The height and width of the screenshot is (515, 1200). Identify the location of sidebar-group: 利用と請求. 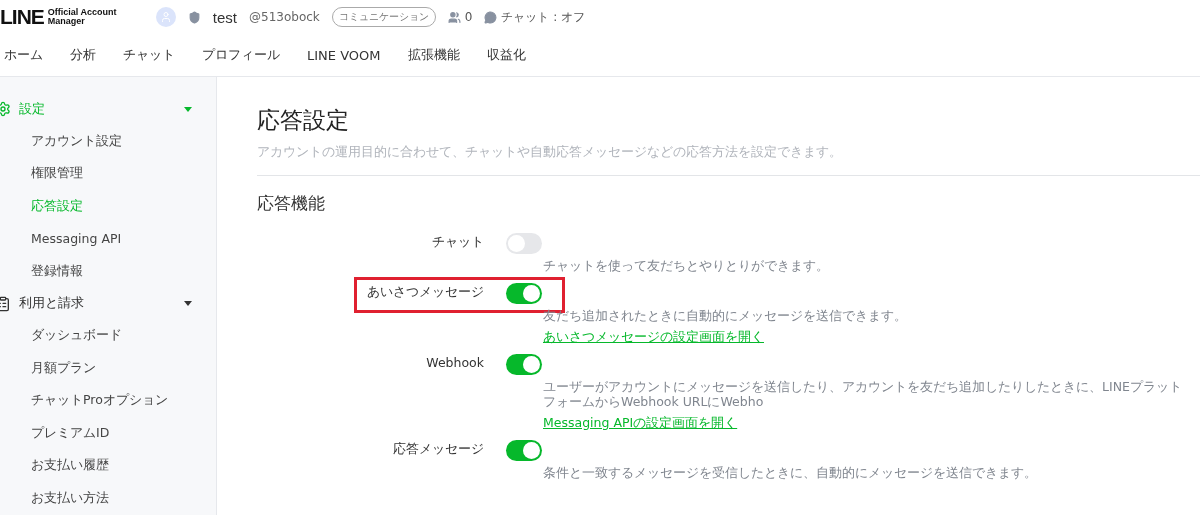
(108, 303).